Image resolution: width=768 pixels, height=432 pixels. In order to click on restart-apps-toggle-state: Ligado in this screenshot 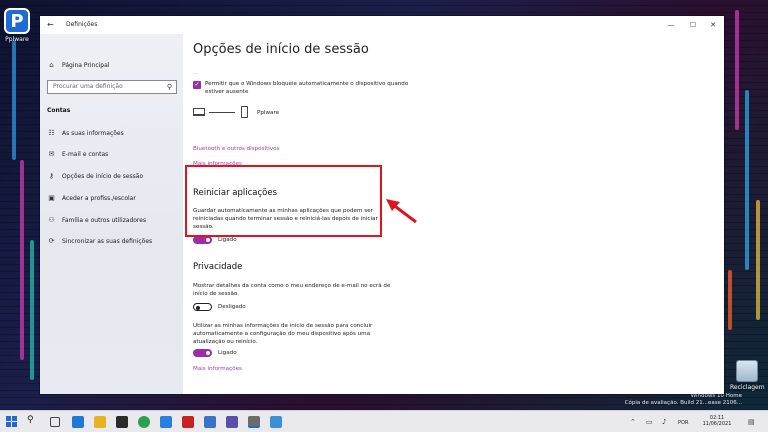, I will do `click(227, 240)`.